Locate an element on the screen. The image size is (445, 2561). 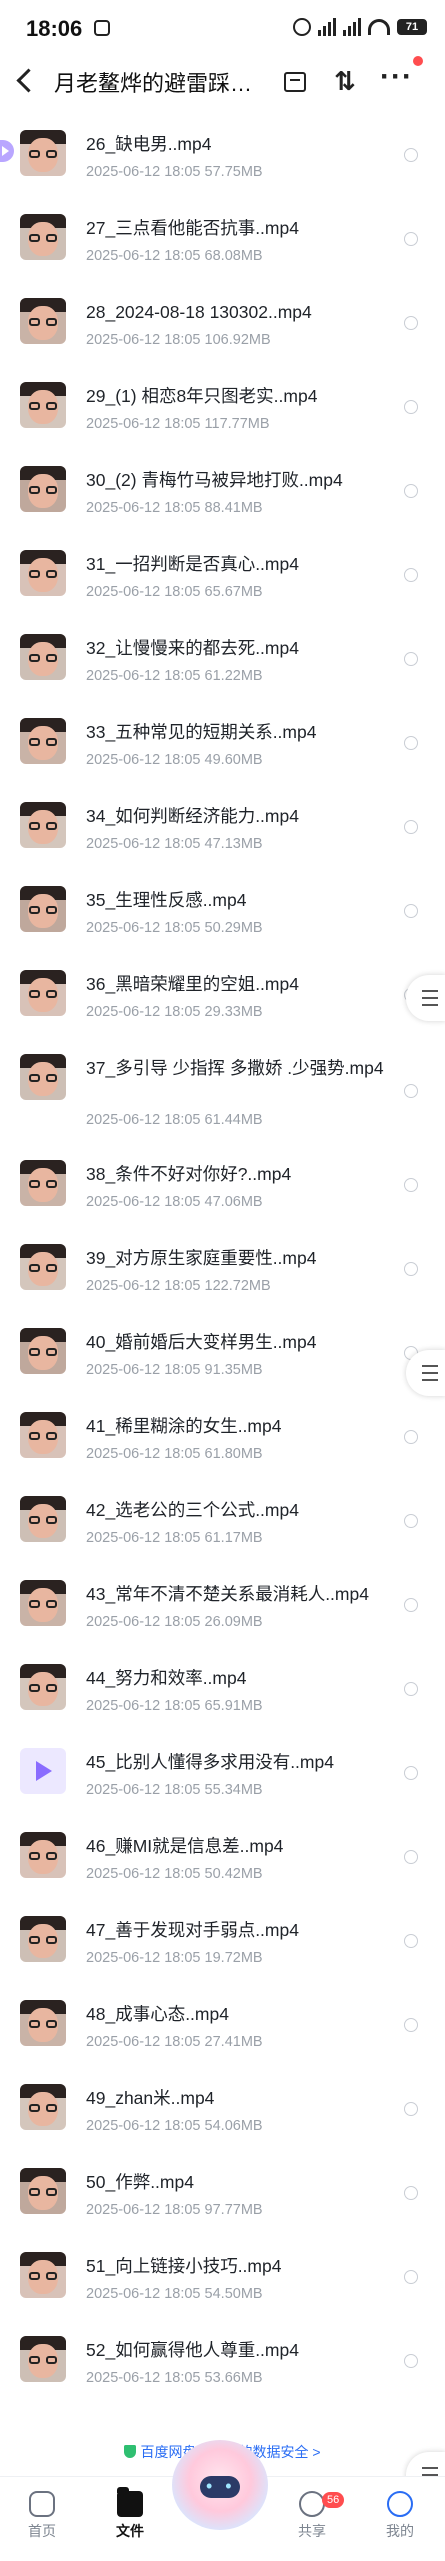
tab-files-label: 文件 is located at coordinates (130, 2531).